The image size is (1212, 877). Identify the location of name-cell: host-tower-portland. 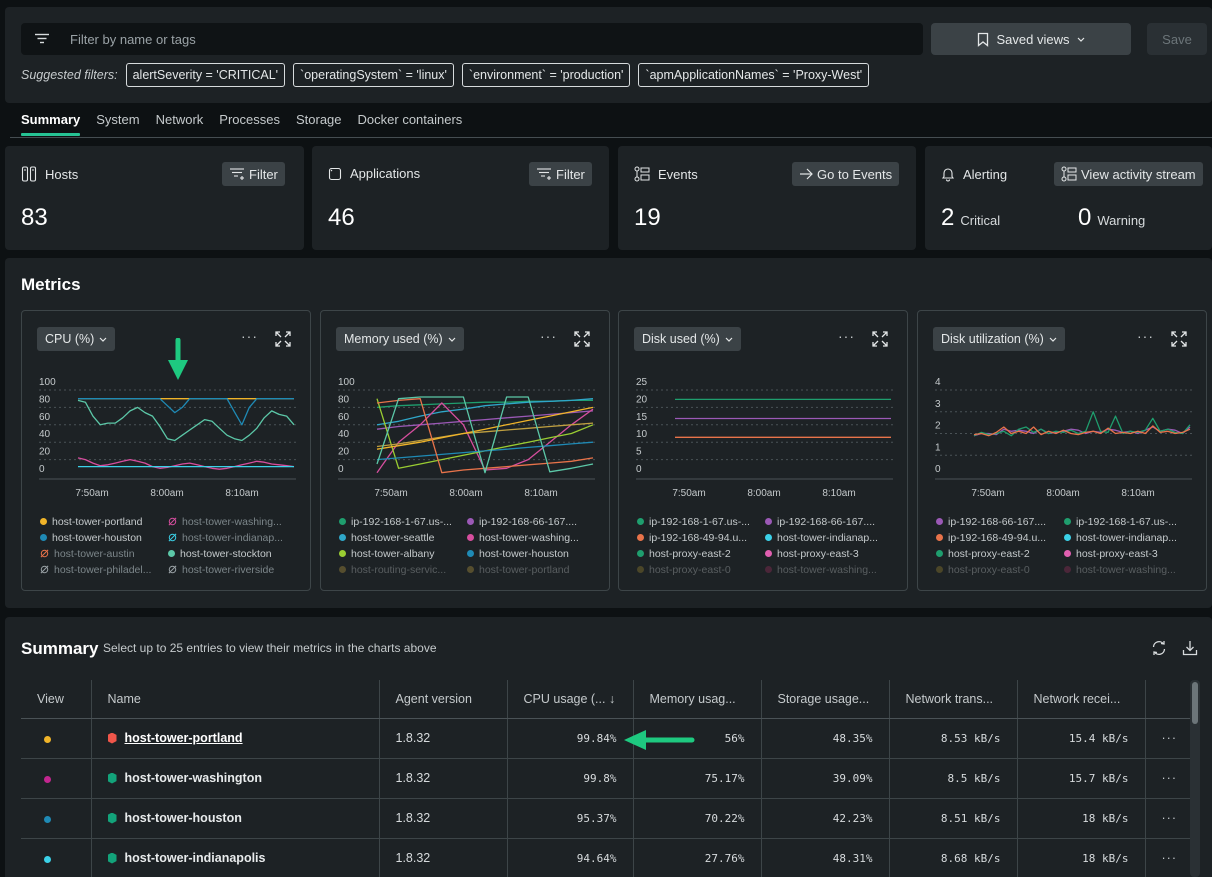
(235, 738).